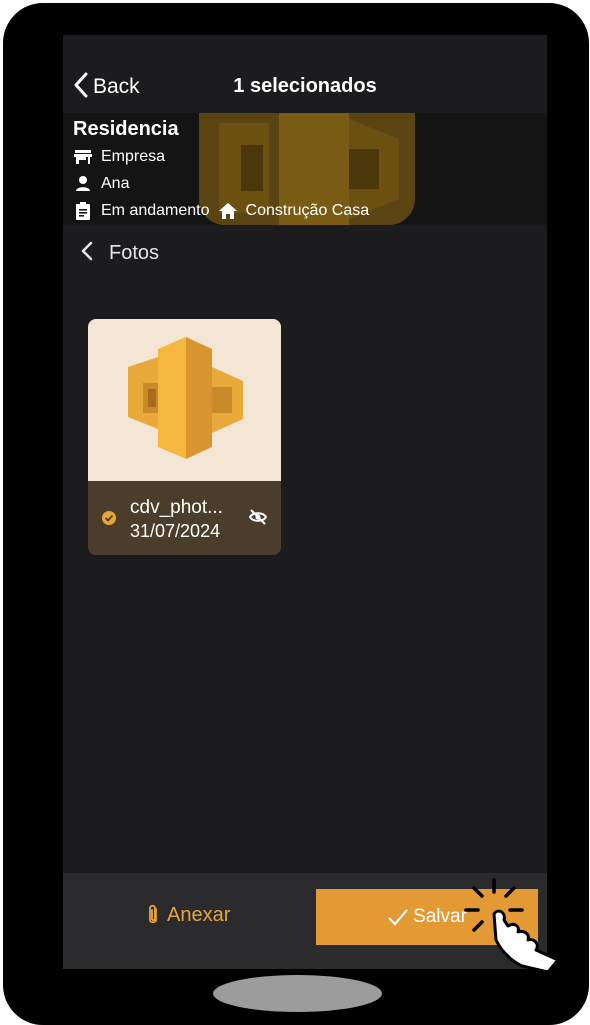 The height and width of the screenshot is (1025, 590). Describe the element at coordinates (305, 74) in the screenshot. I see `navbar: Back 1 selecionados` at that location.